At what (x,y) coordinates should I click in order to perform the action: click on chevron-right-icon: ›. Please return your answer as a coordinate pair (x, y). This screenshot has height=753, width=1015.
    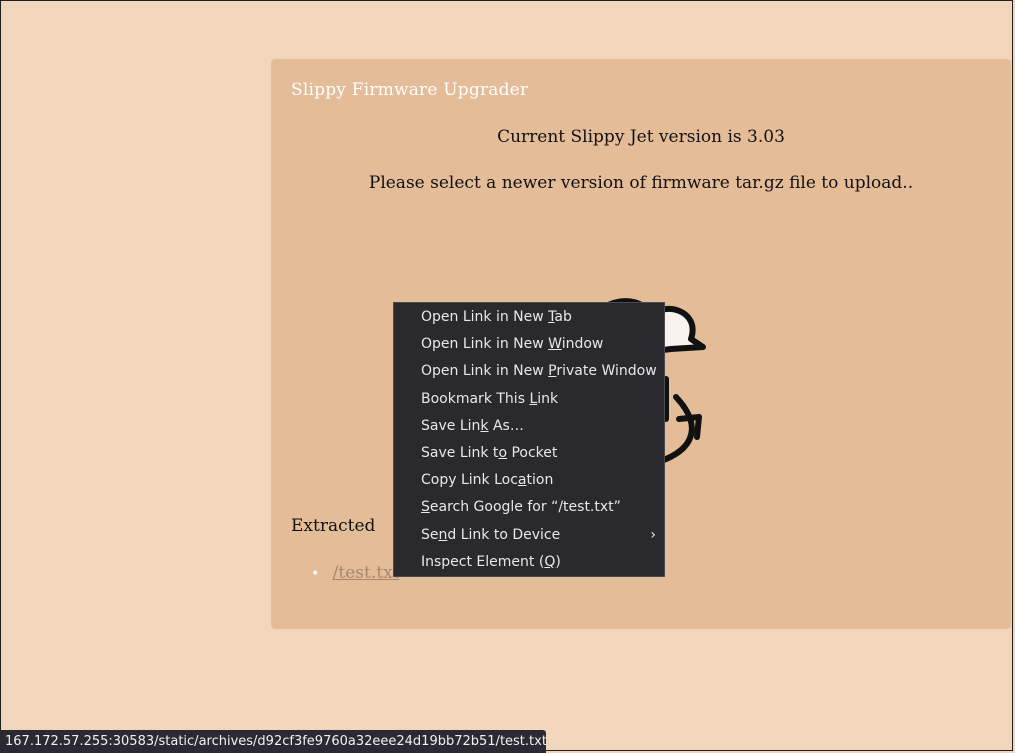
    Looking at the image, I should click on (653, 534).